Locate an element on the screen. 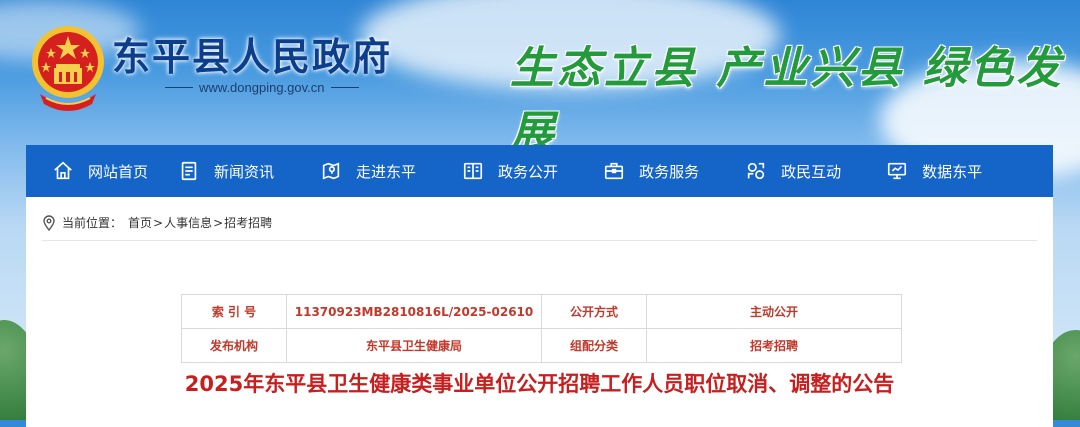 The width and height of the screenshot is (1080, 427). nav-label-interaction: 政民互动 is located at coordinates (811, 171).